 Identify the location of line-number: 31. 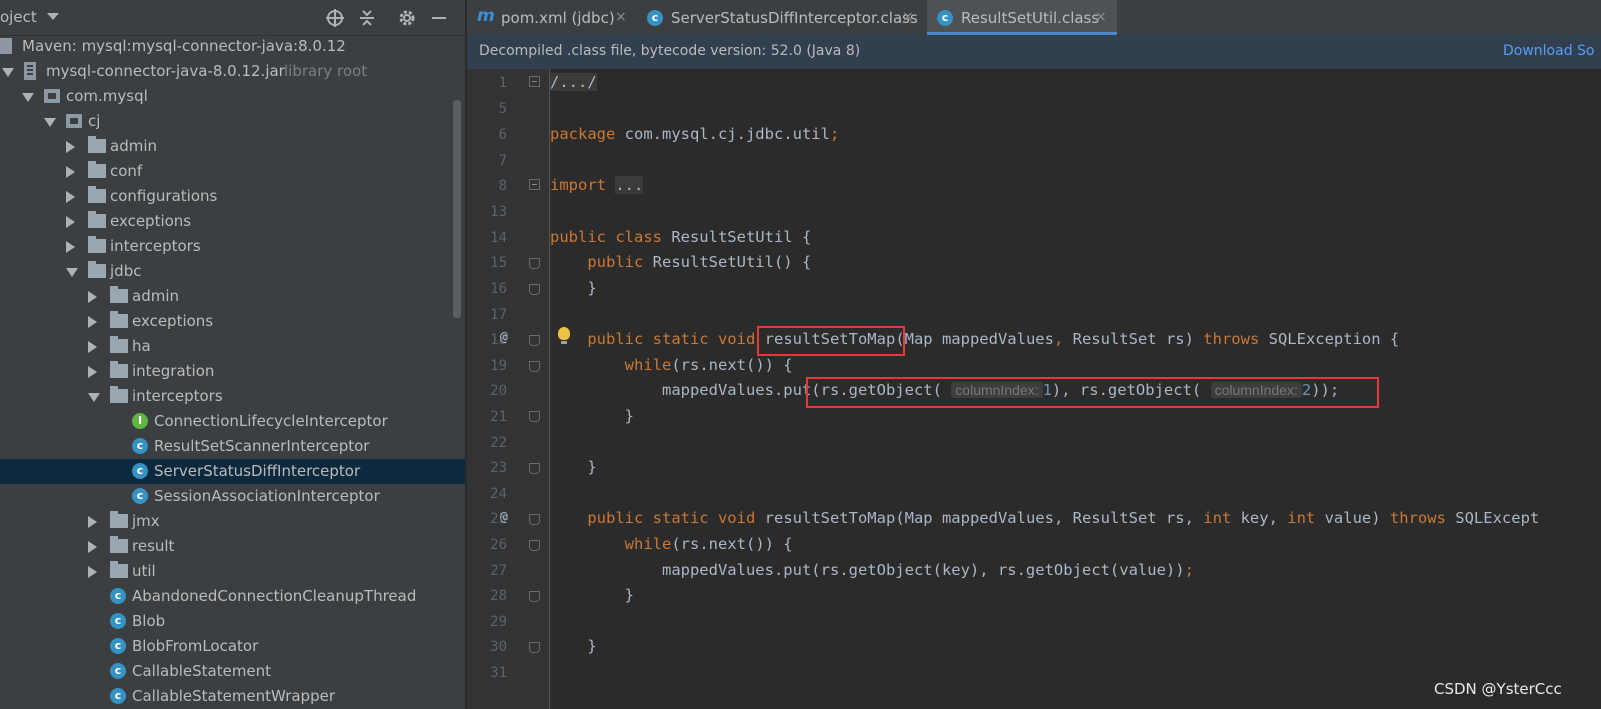
(498, 673).